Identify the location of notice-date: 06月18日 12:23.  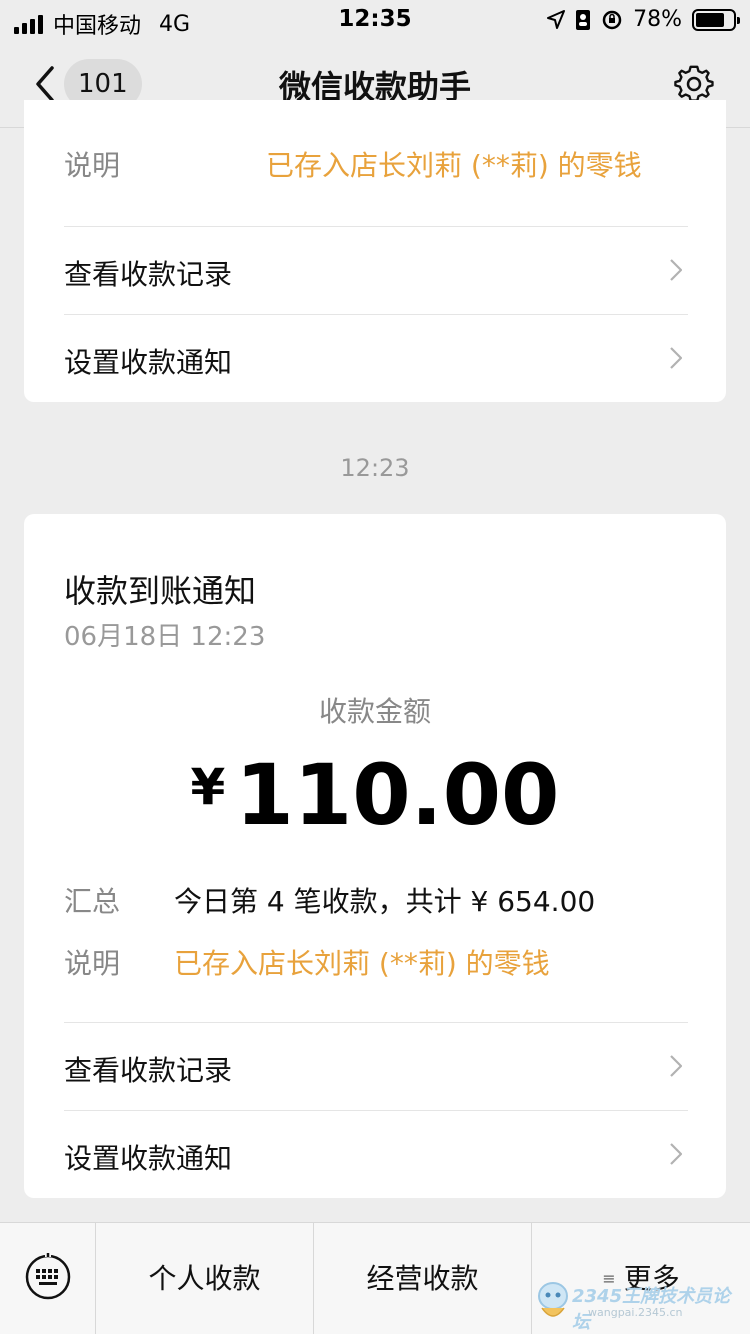
(165, 637).